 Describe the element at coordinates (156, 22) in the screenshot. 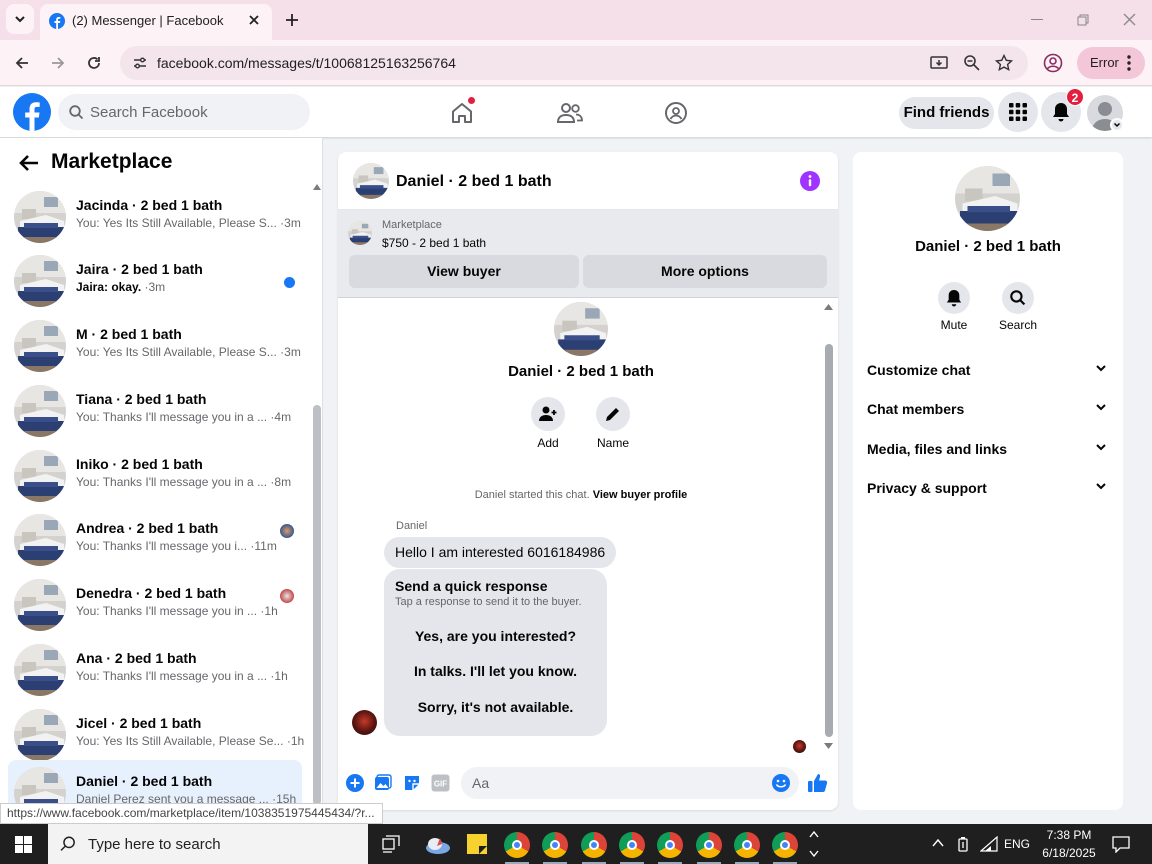

I see `browser-tab: (2) Messenger | Facebook` at that location.